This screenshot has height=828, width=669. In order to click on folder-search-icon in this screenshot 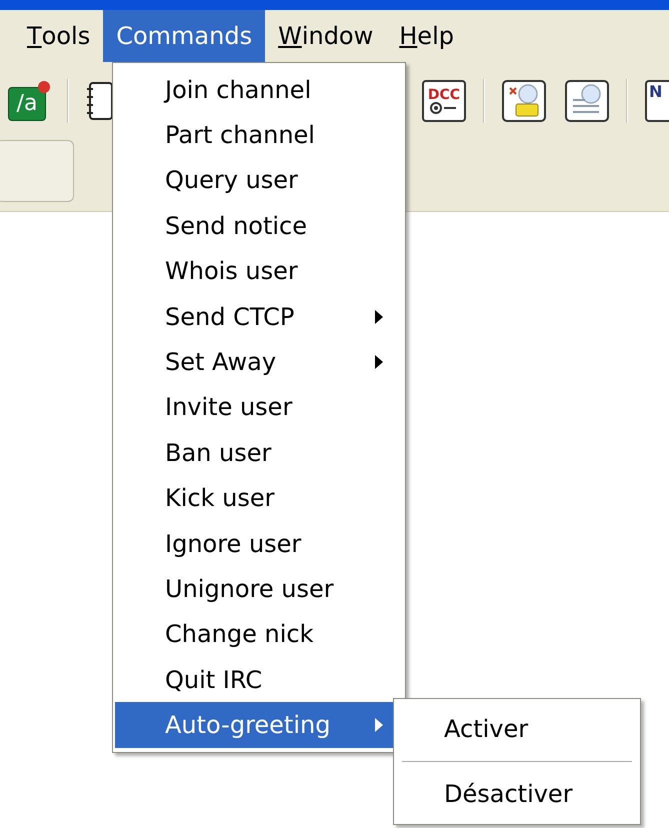, I will do `click(524, 101)`.